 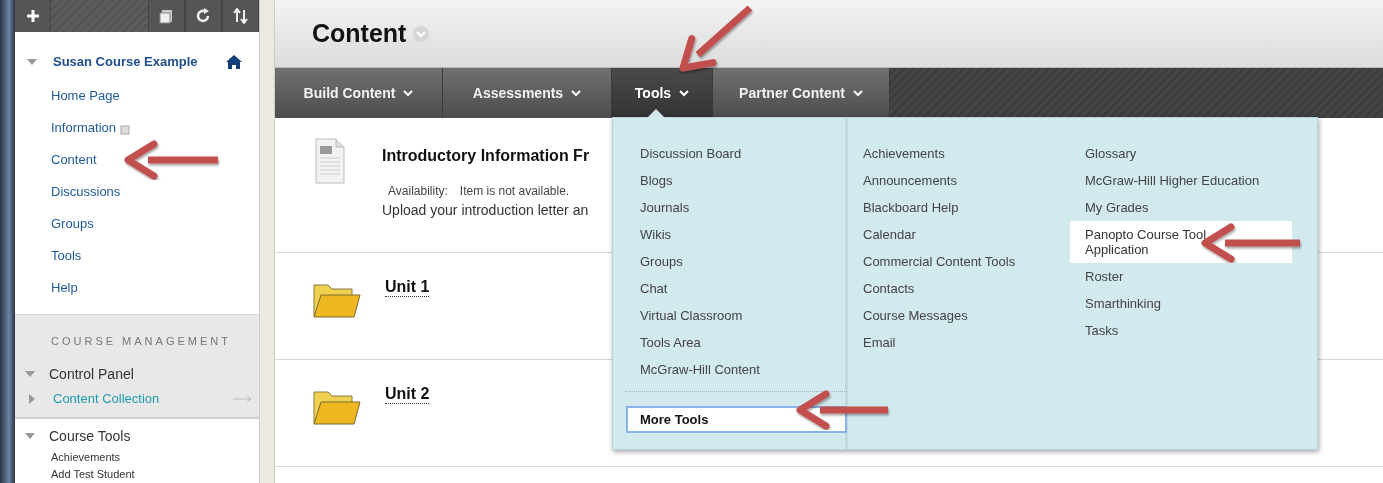 What do you see at coordinates (742, 288) in the screenshot?
I see `menu-item: Chat` at bounding box center [742, 288].